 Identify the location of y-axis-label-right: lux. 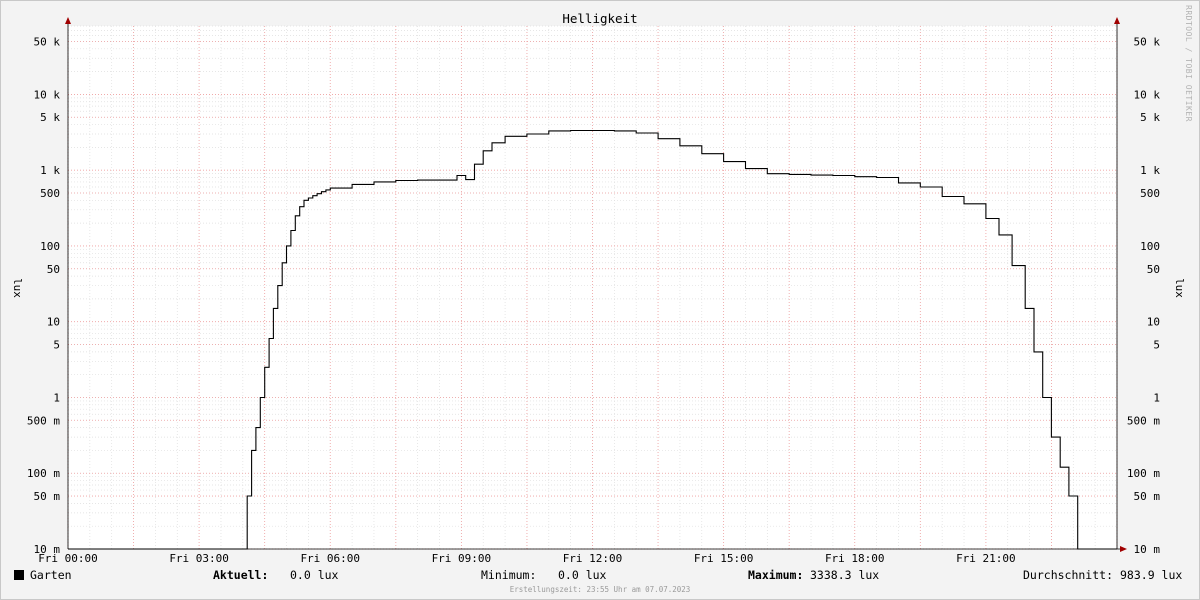
(1179, 288).